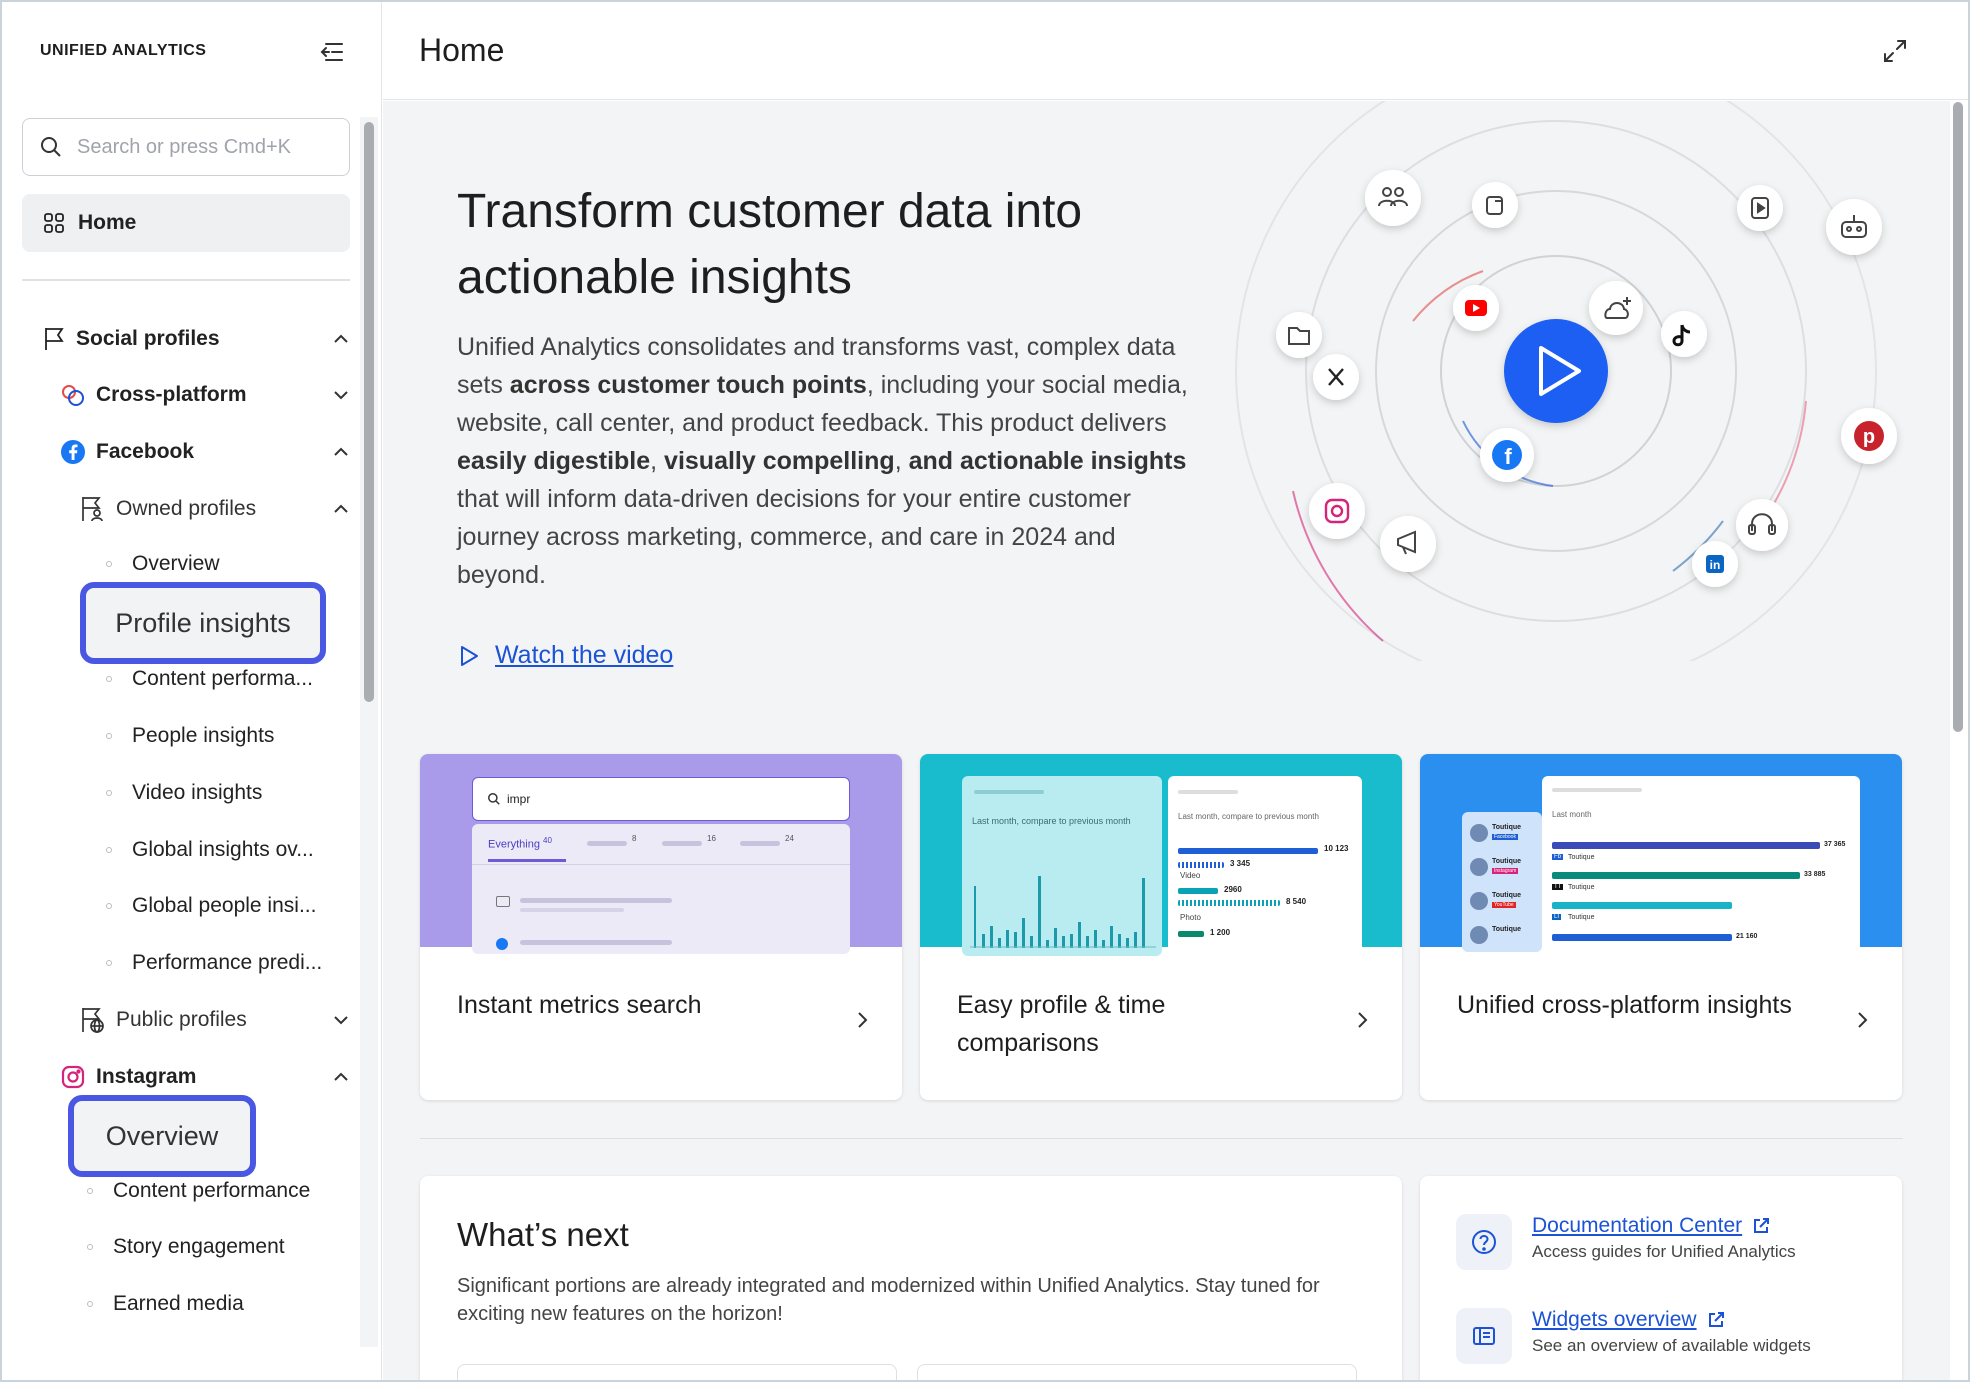  Describe the element at coordinates (661, 799) in the screenshot. I see `preview-search-box: impr` at that location.